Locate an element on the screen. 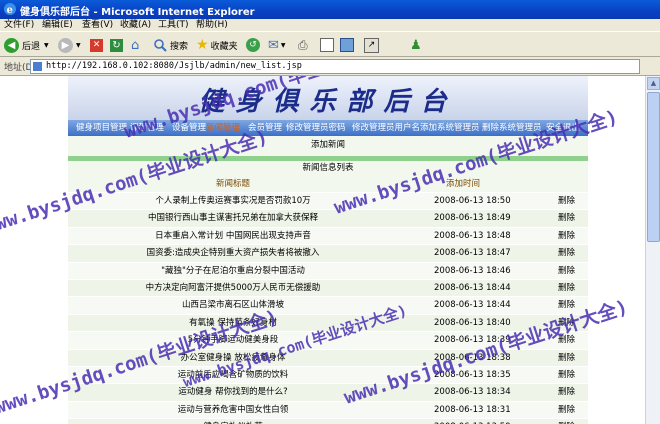 The image size is (660, 424). discuss-icon is located at coordinates (347, 45).